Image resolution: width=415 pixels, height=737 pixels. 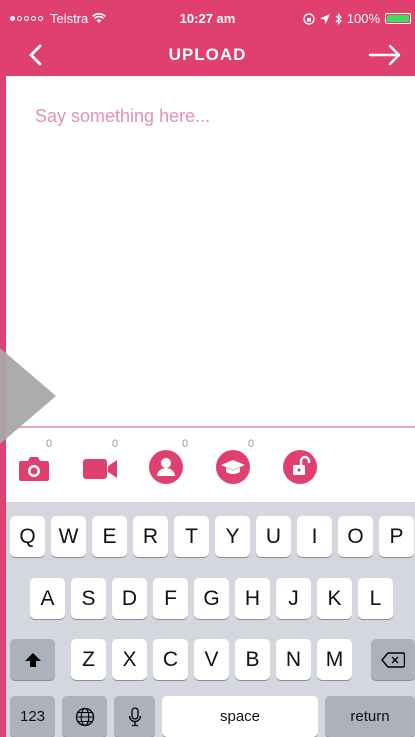 I want to click on shift-arrow-icon, so click(x=32, y=659).